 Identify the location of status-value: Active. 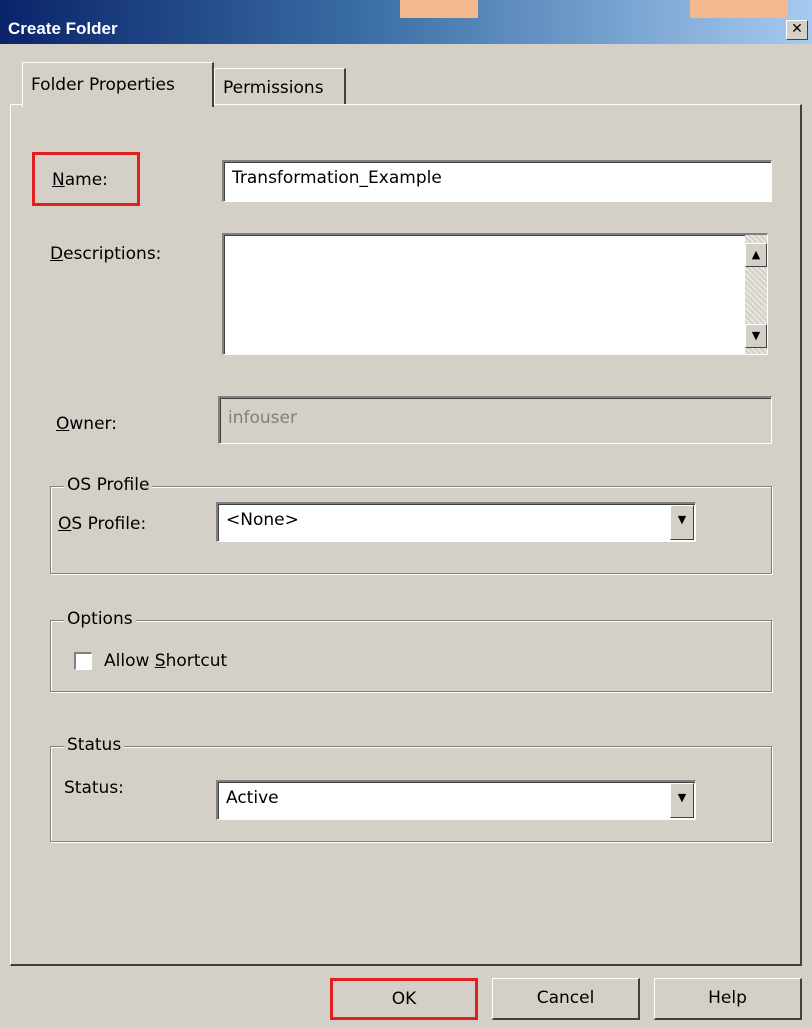
(252, 798).